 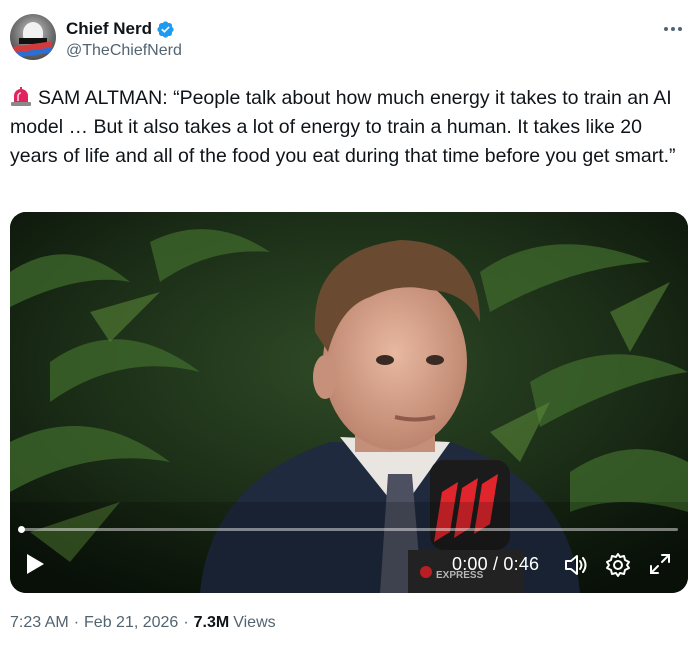 I want to click on video-progress-track, so click(x=349, y=529).